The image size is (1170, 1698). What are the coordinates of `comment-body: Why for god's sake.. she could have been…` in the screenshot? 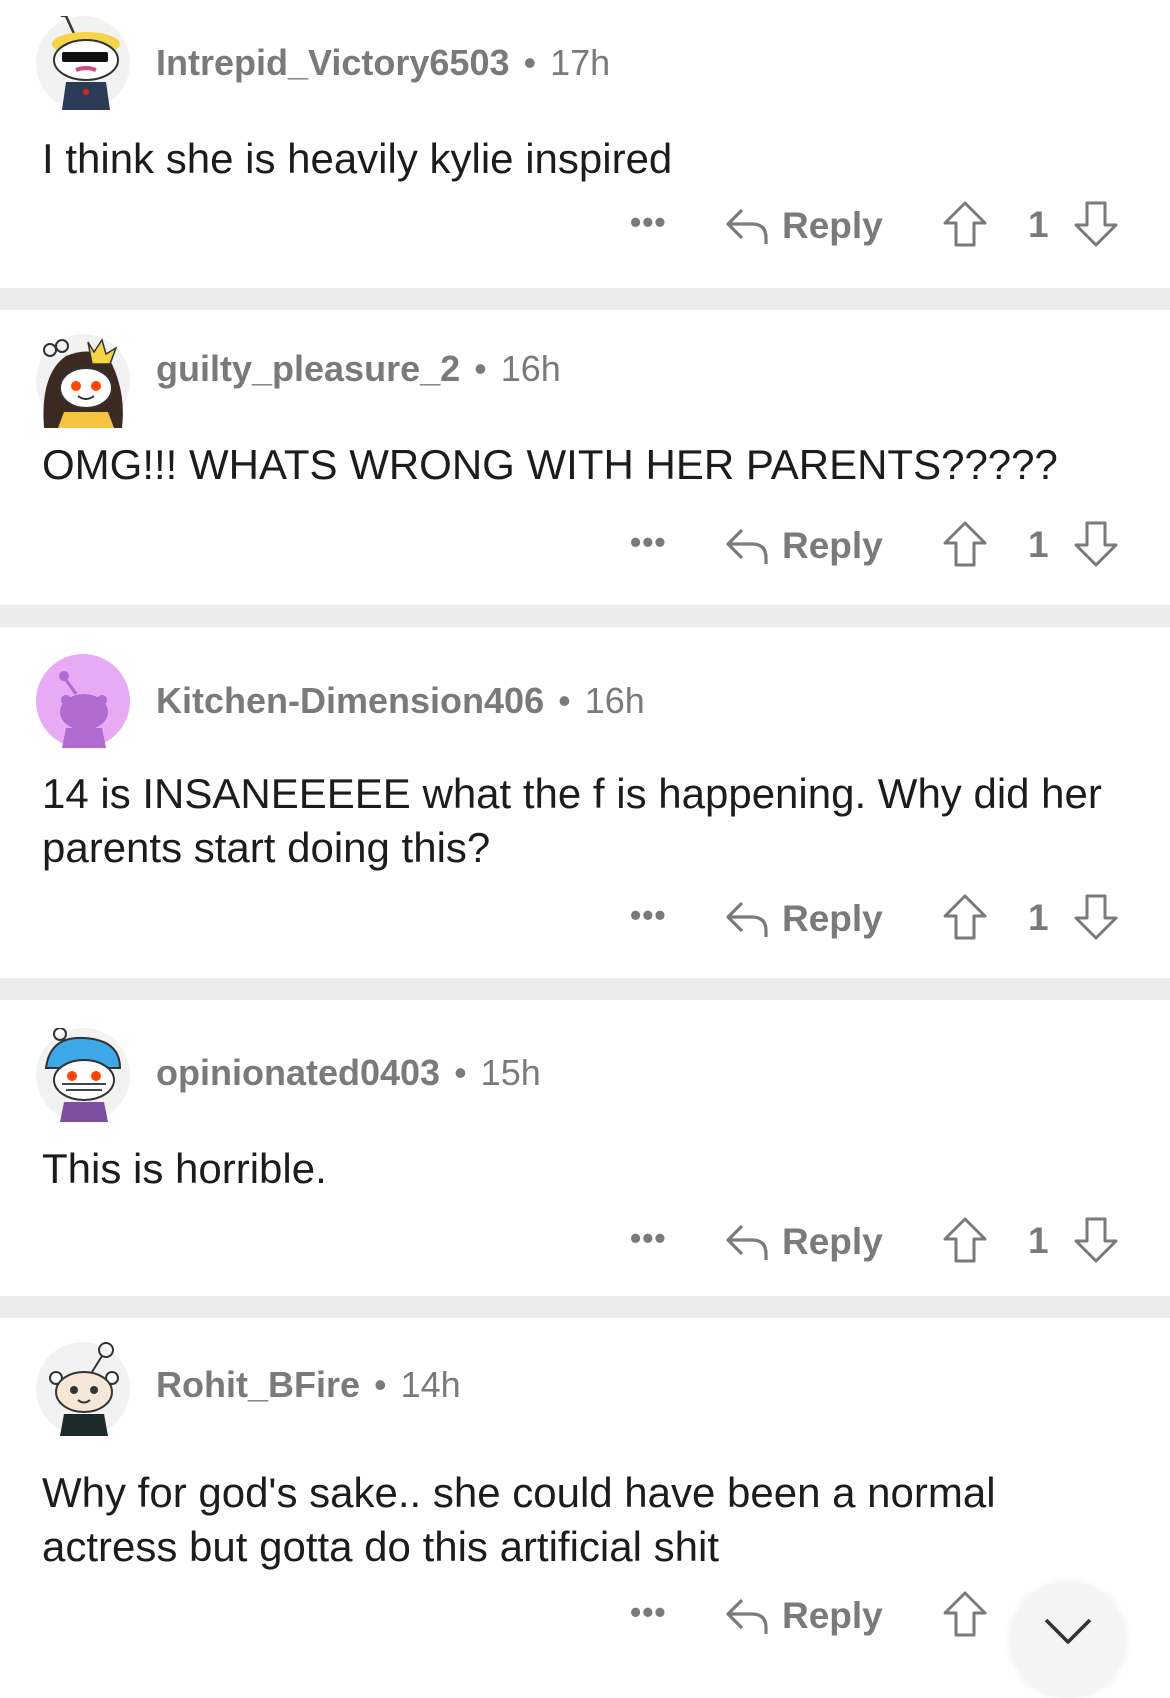 It's located at (519, 1519).